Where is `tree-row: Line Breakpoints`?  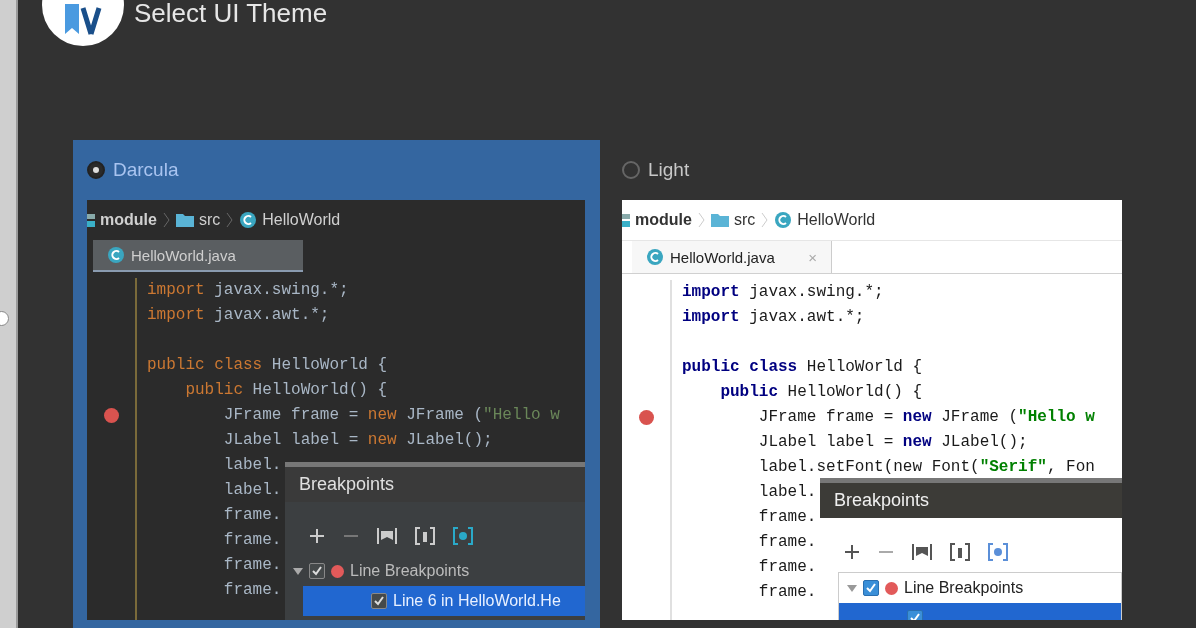 tree-row: Line Breakpoints is located at coordinates (435, 571).